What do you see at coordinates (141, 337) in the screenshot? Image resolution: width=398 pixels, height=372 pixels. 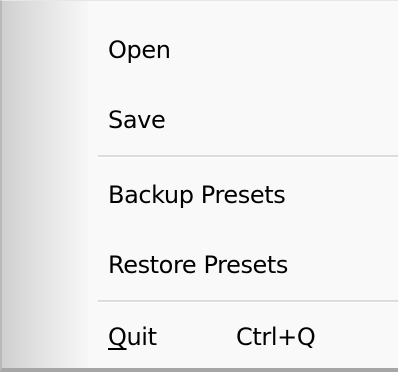 I see `menu-item-quit-label-rest: uit` at bounding box center [141, 337].